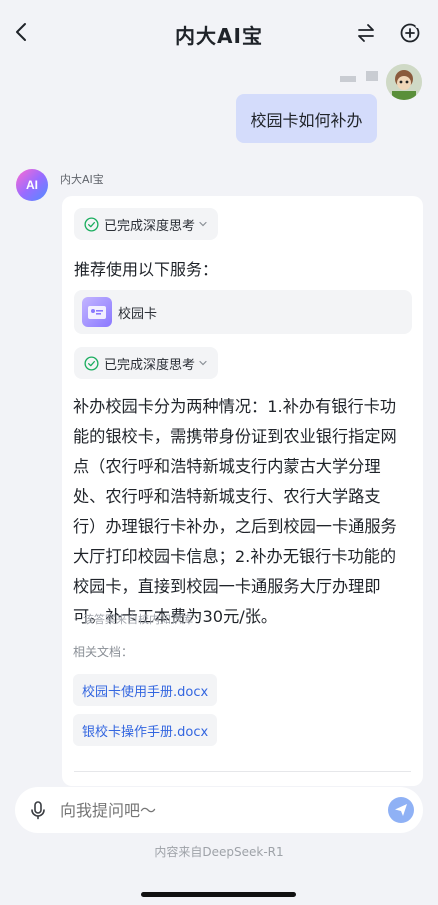 This screenshot has width=438, height=905. I want to click on chat-input, so click(210, 810).